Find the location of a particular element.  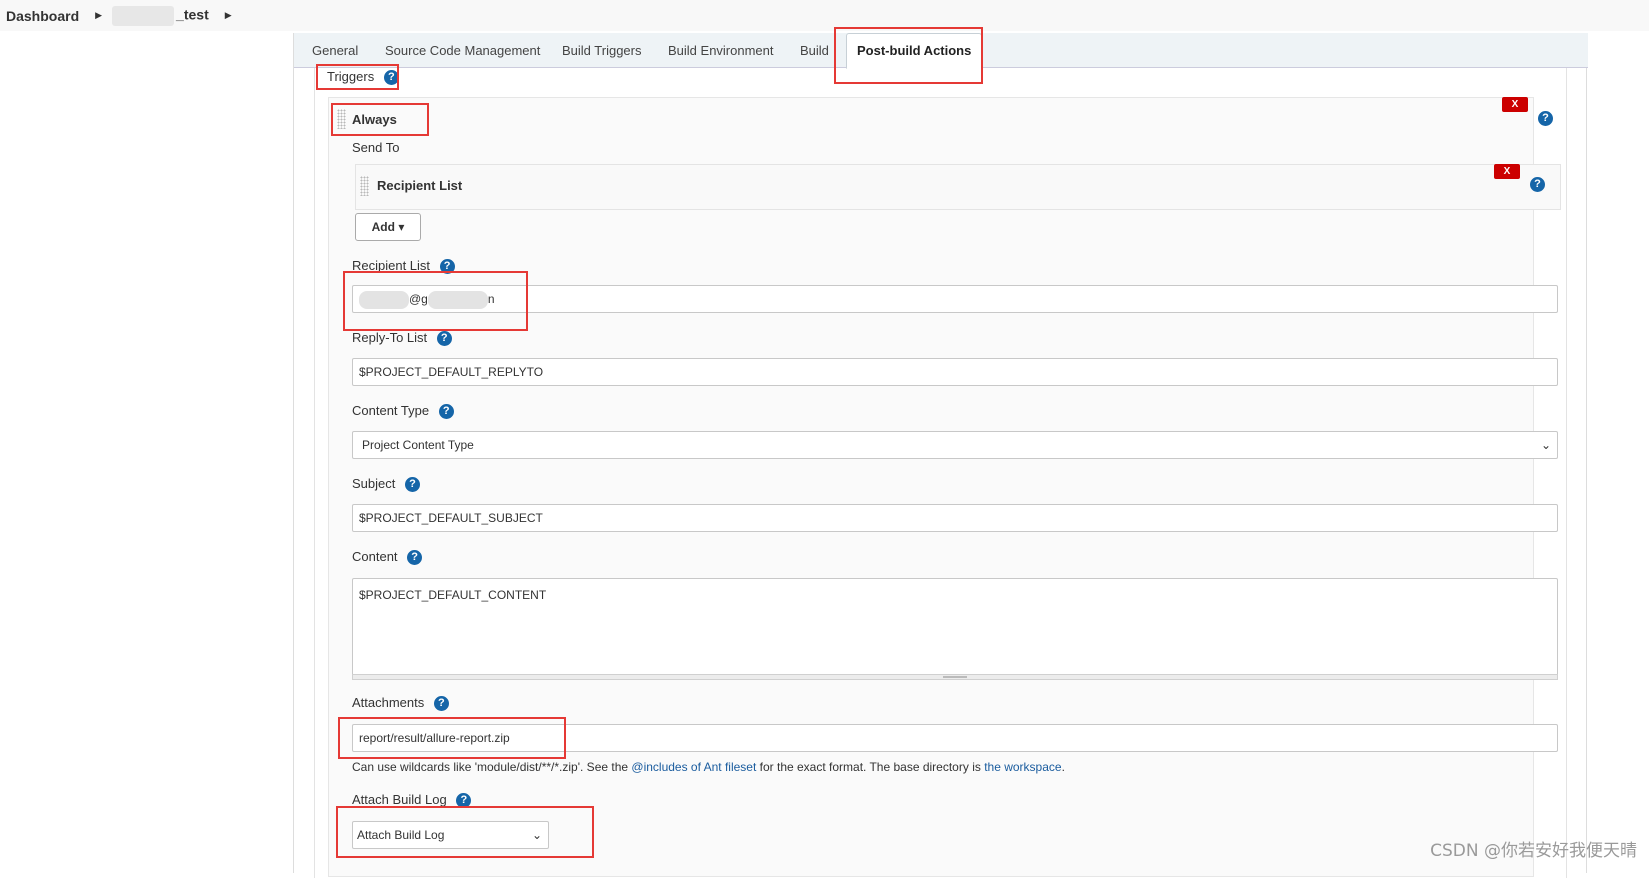

subject-input: $PROJECT_DEFAULT_SUBJECT is located at coordinates (955, 518).